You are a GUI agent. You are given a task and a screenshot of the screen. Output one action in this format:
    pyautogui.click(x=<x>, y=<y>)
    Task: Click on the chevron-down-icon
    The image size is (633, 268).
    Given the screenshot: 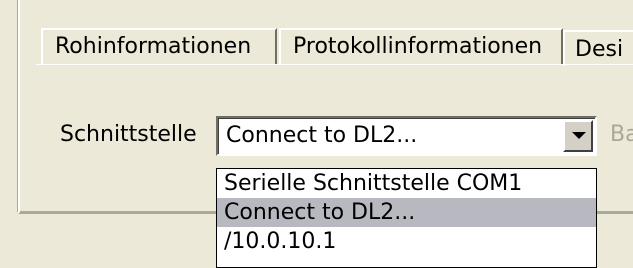 What is the action you would take?
    pyautogui.click(x=579, y=135)
    